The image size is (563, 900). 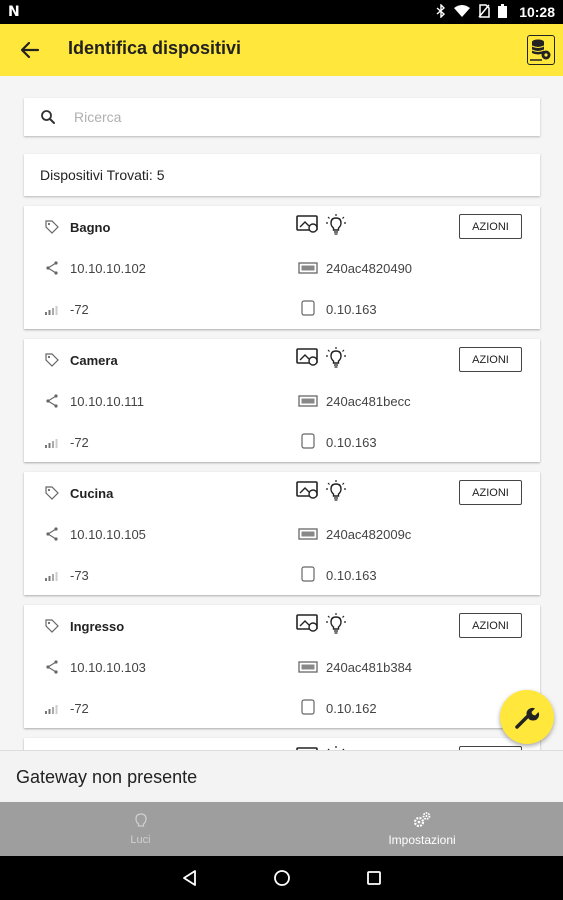 I want to click on system-navigation-bar, so click(x=281, y=878).